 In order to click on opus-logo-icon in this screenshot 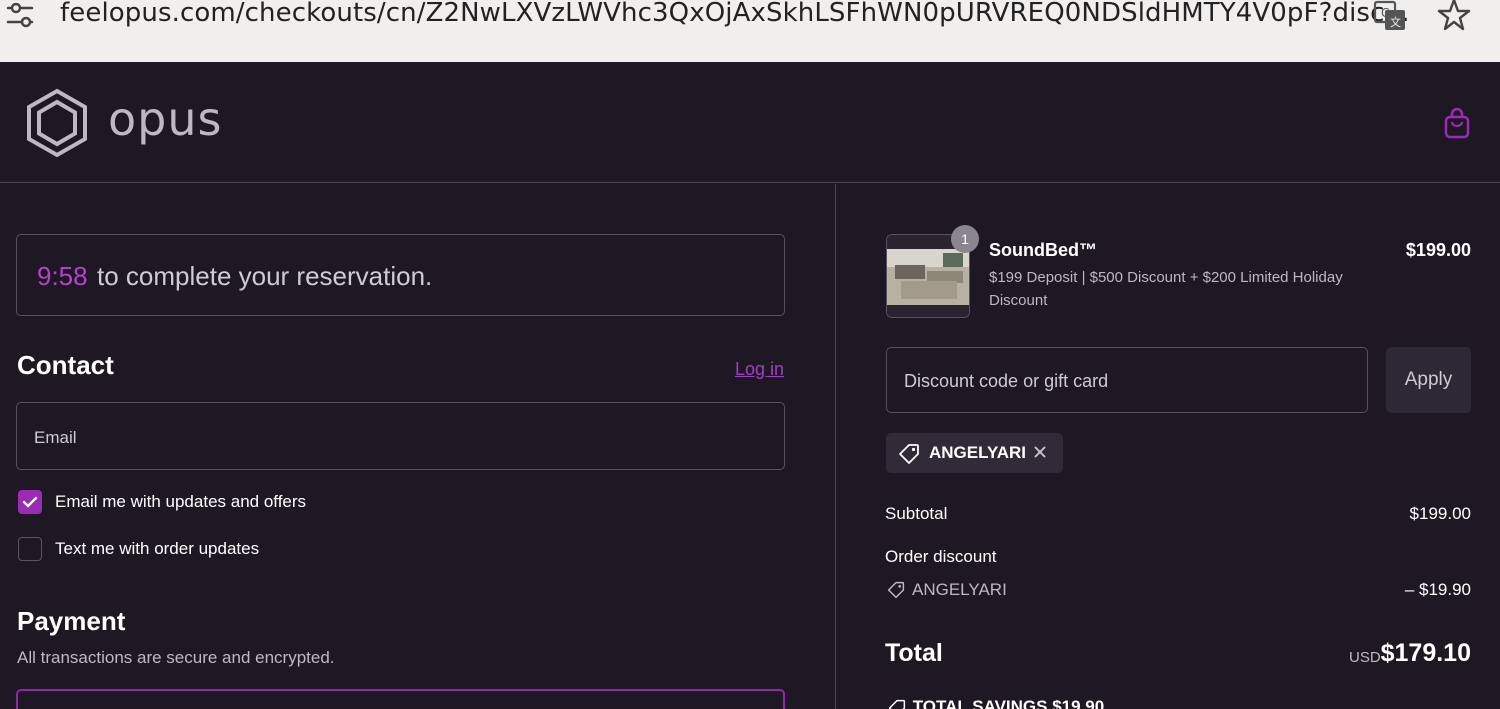, I will do `click(57, 123)`.